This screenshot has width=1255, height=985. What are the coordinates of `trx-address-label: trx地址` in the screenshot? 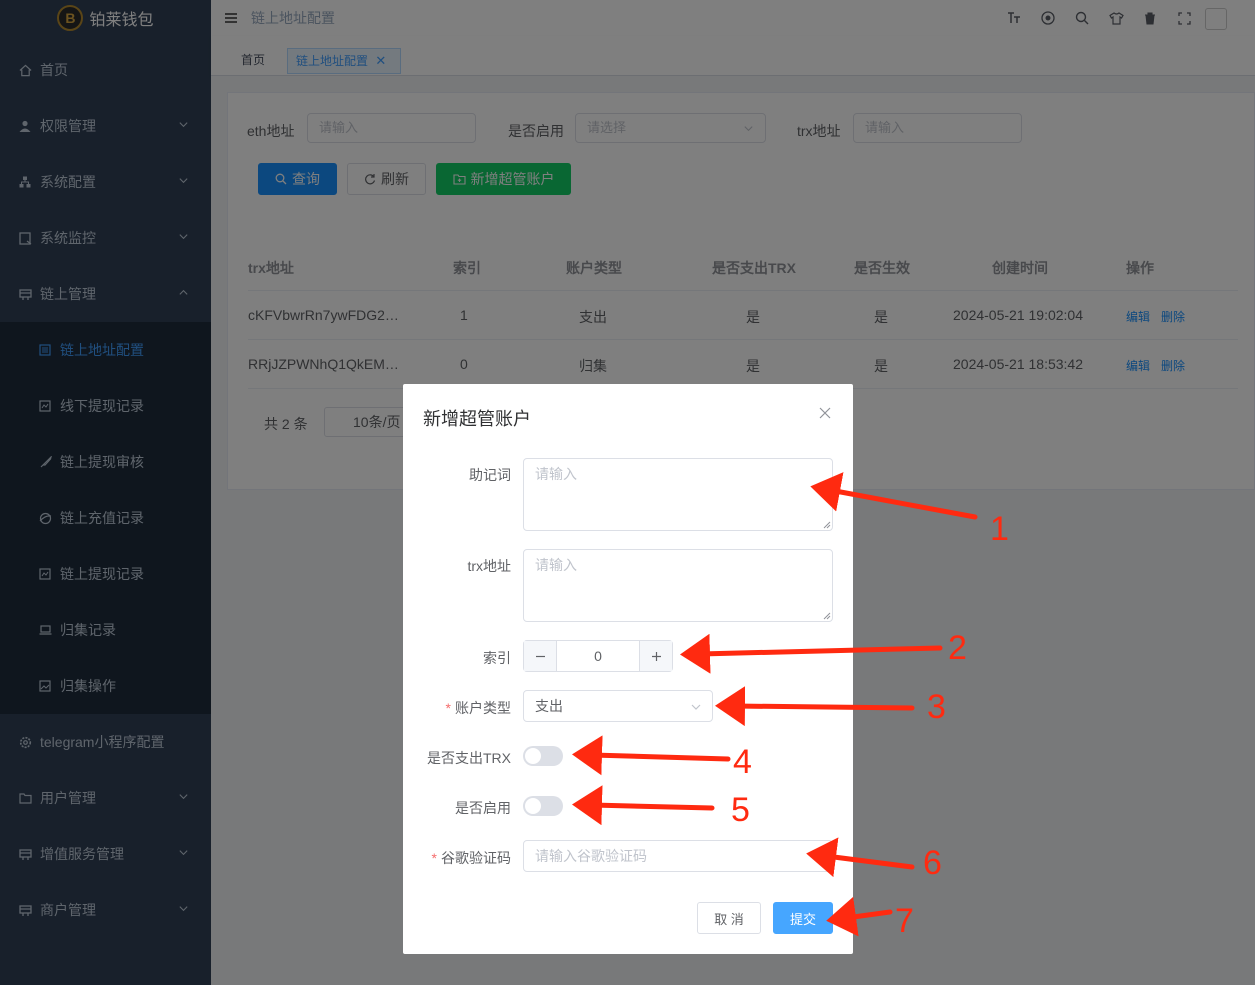 It's located at (489, 566).